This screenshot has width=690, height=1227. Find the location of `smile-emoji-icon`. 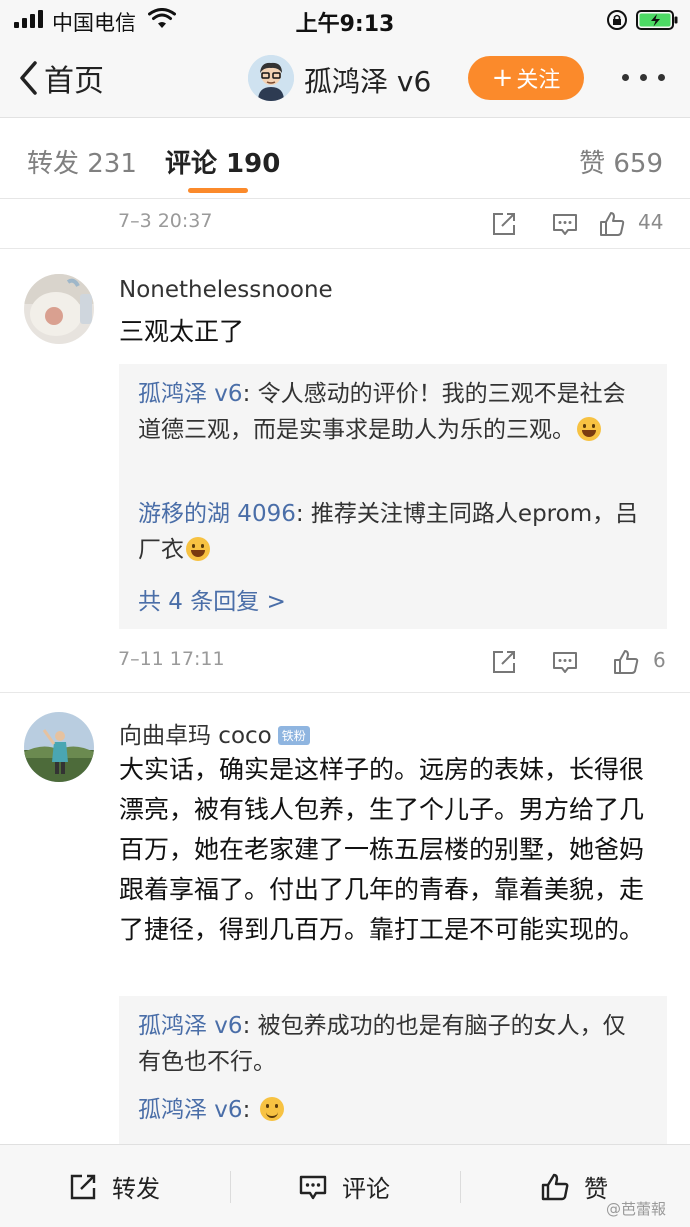

smile-emoji-icon is located at coordinates (271, 1109).